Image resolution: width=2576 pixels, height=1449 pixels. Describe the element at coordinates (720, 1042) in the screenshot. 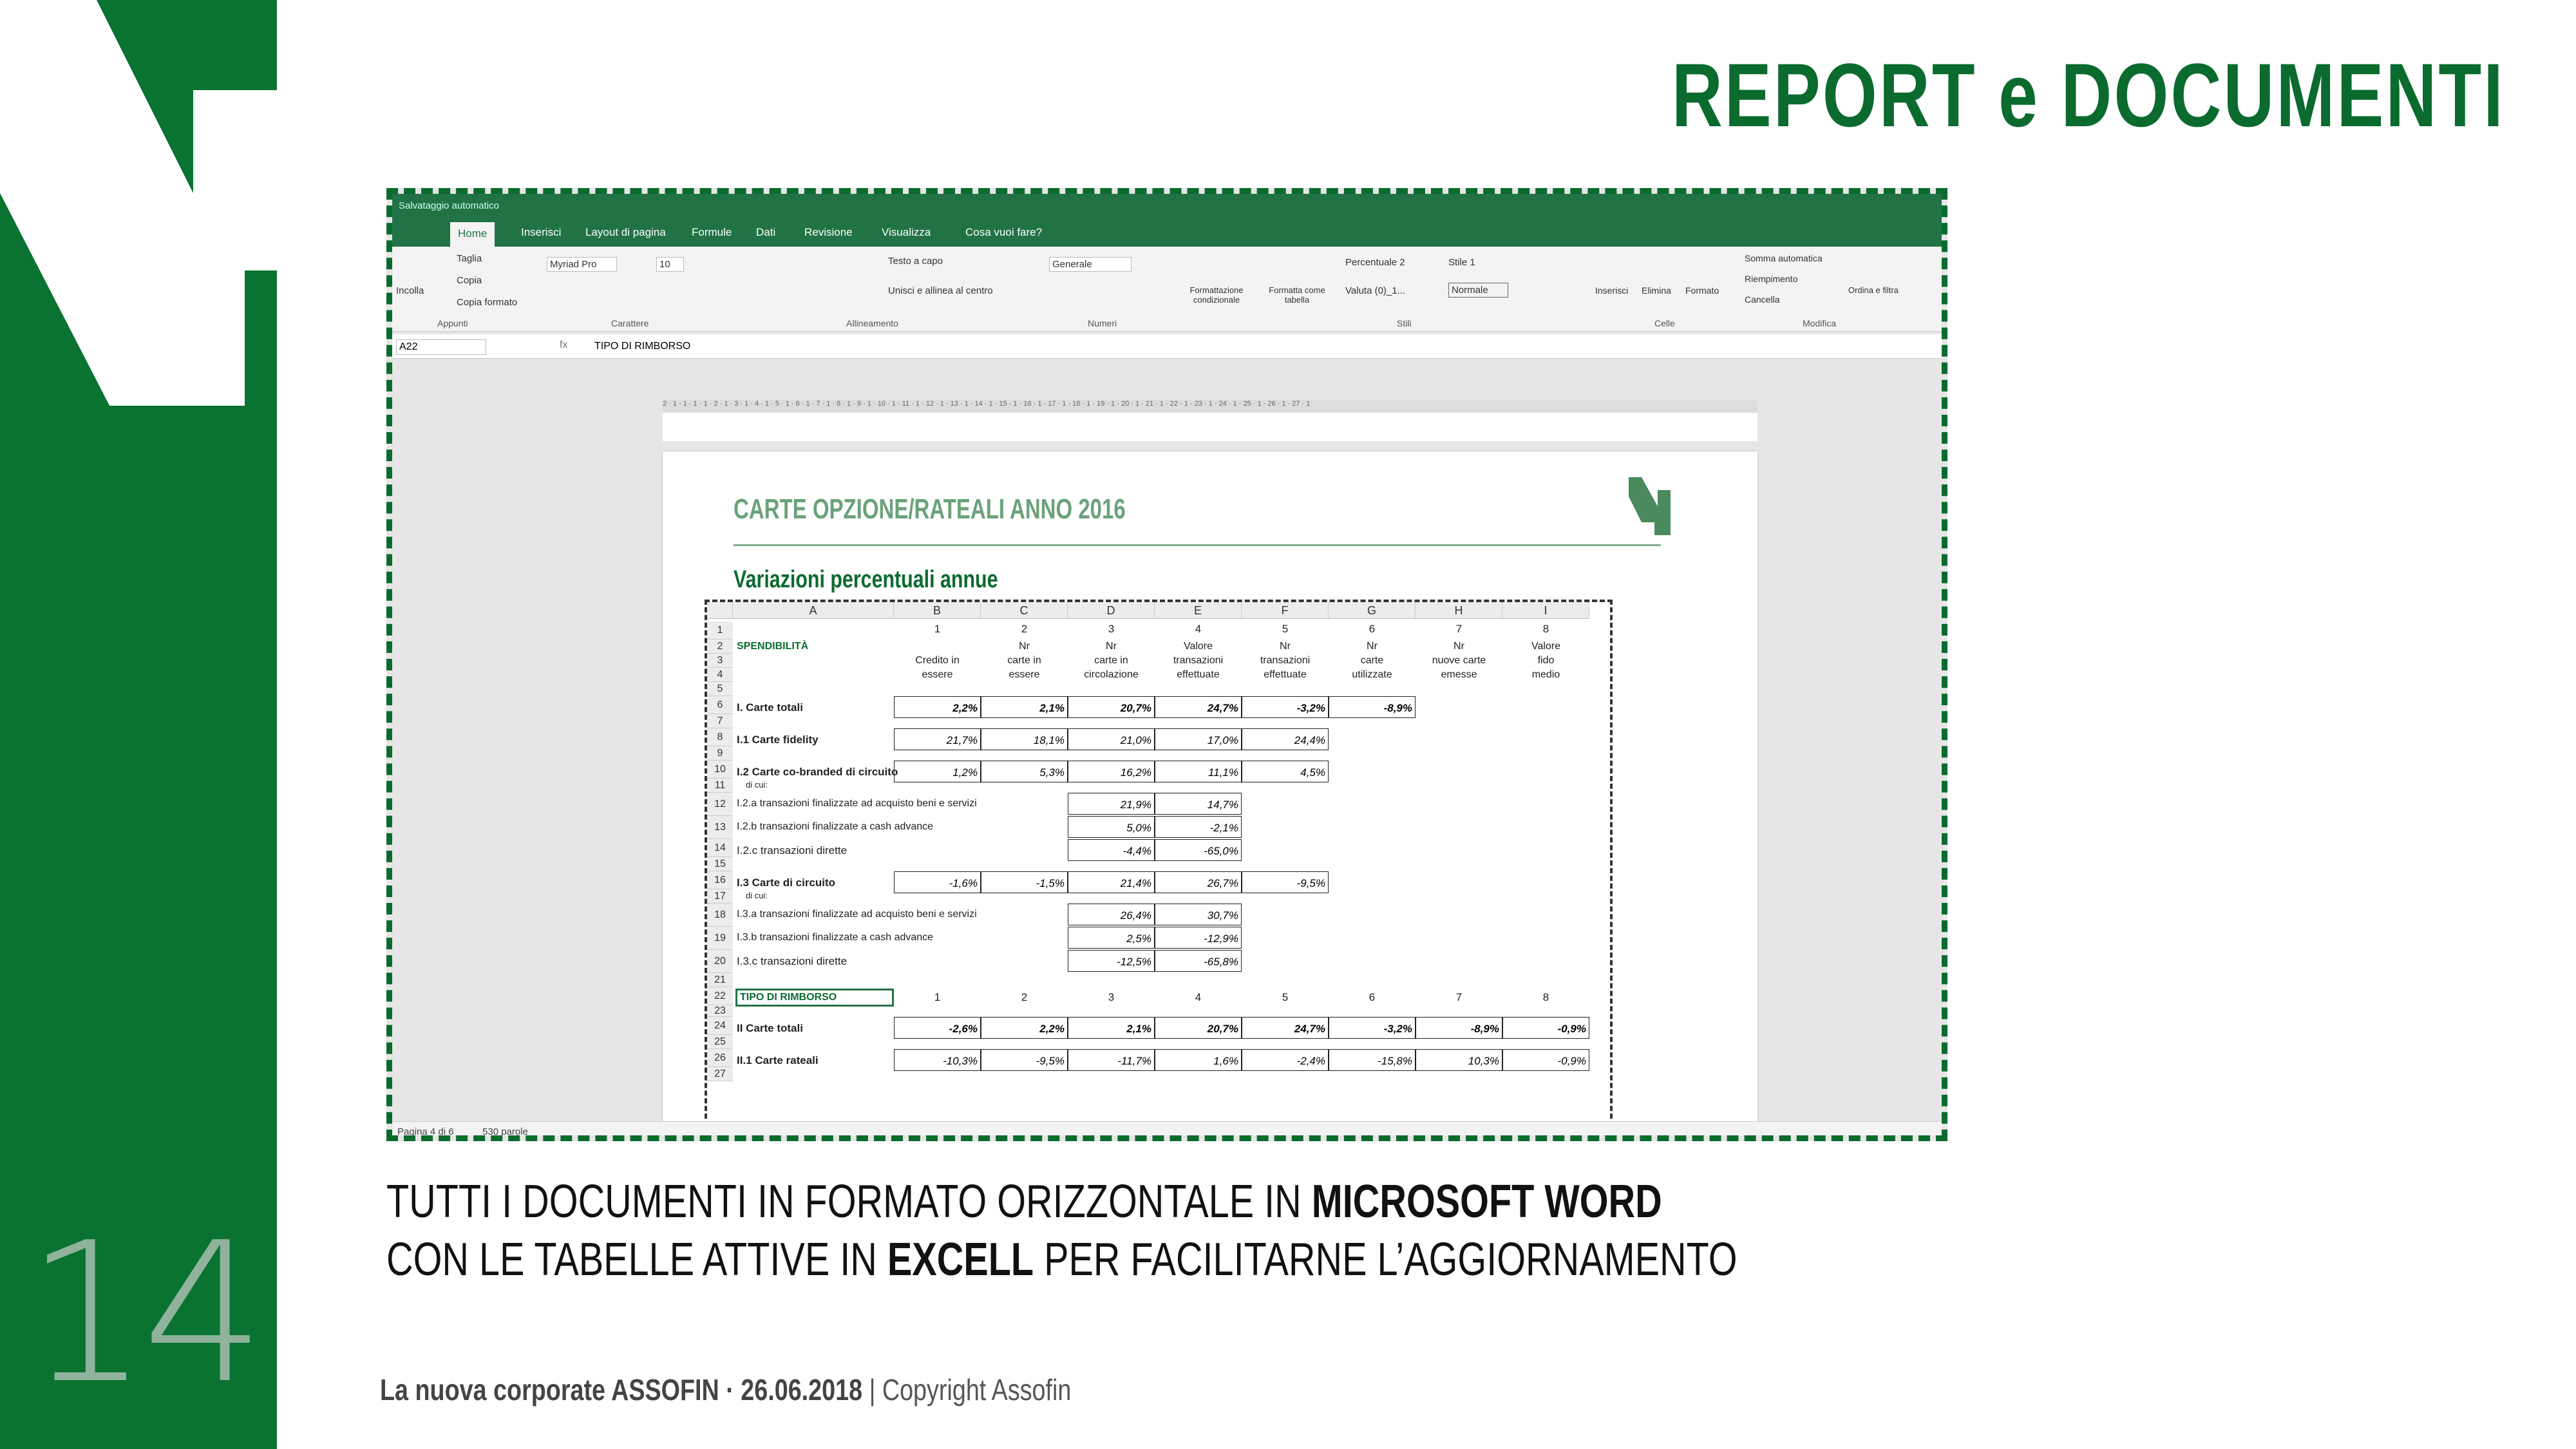

I see `row-header: 25` at that location.